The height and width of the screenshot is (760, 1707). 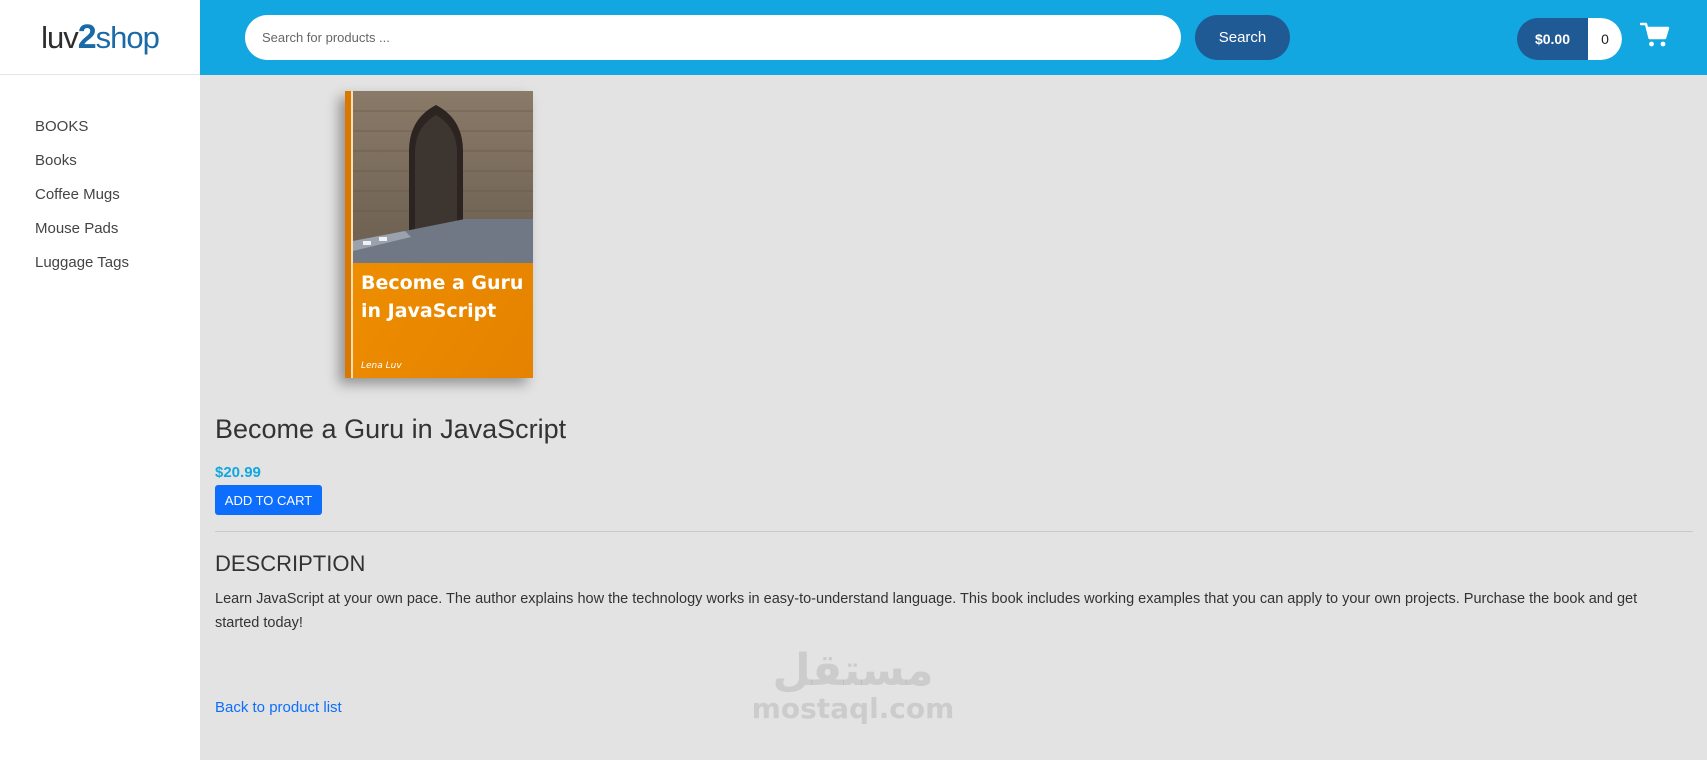 What do you see at coordinates (117, 236) in the screenshot?
I see `category-item-mouse-pads: Mouse Pads` at bounding box center [117, 236].